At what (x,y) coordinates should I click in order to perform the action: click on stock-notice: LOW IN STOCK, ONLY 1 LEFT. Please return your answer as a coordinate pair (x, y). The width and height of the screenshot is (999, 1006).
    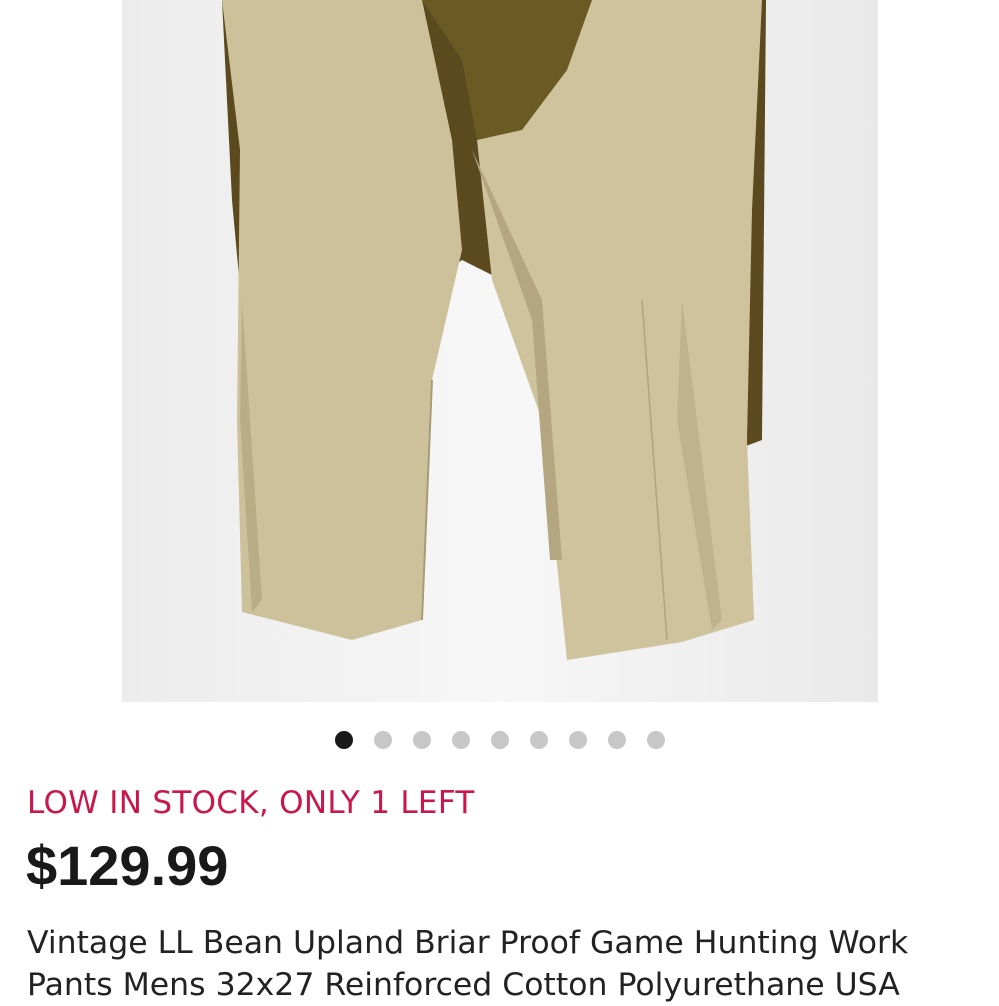
    Looking at the image, I should click on (251, 803).